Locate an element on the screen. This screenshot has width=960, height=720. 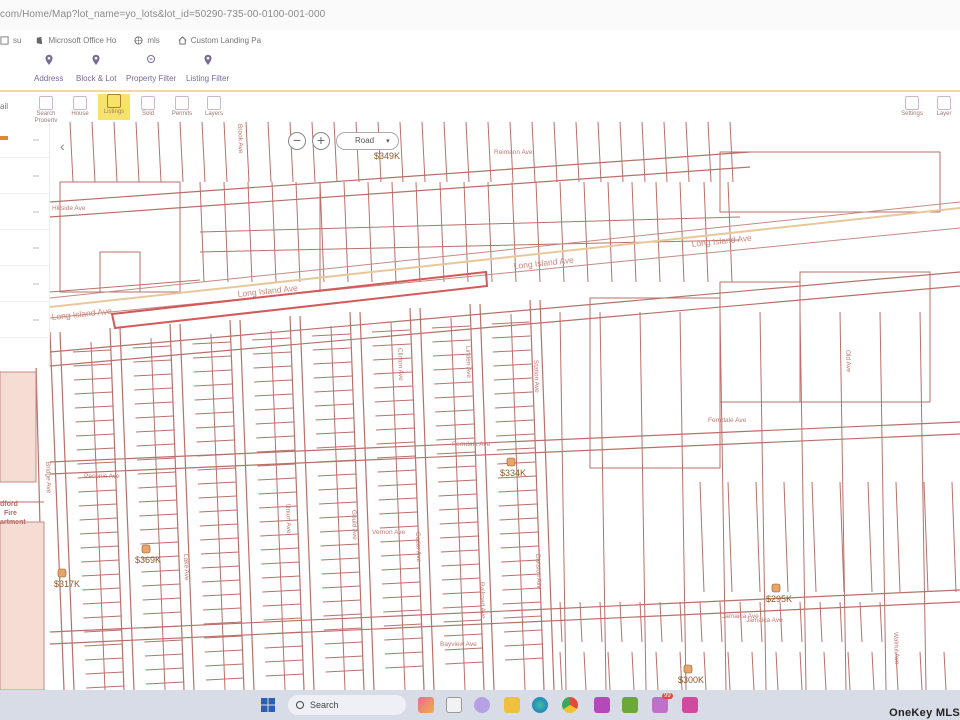
chat-icon is located at coordinates (482, 705).